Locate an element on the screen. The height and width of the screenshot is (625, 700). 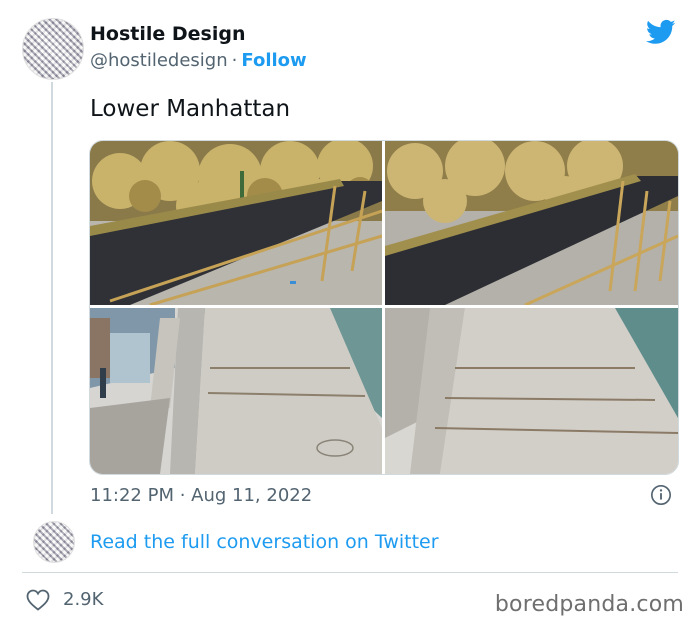
tweet-photo-ledge-closeup is located at coordinates (531, 391).